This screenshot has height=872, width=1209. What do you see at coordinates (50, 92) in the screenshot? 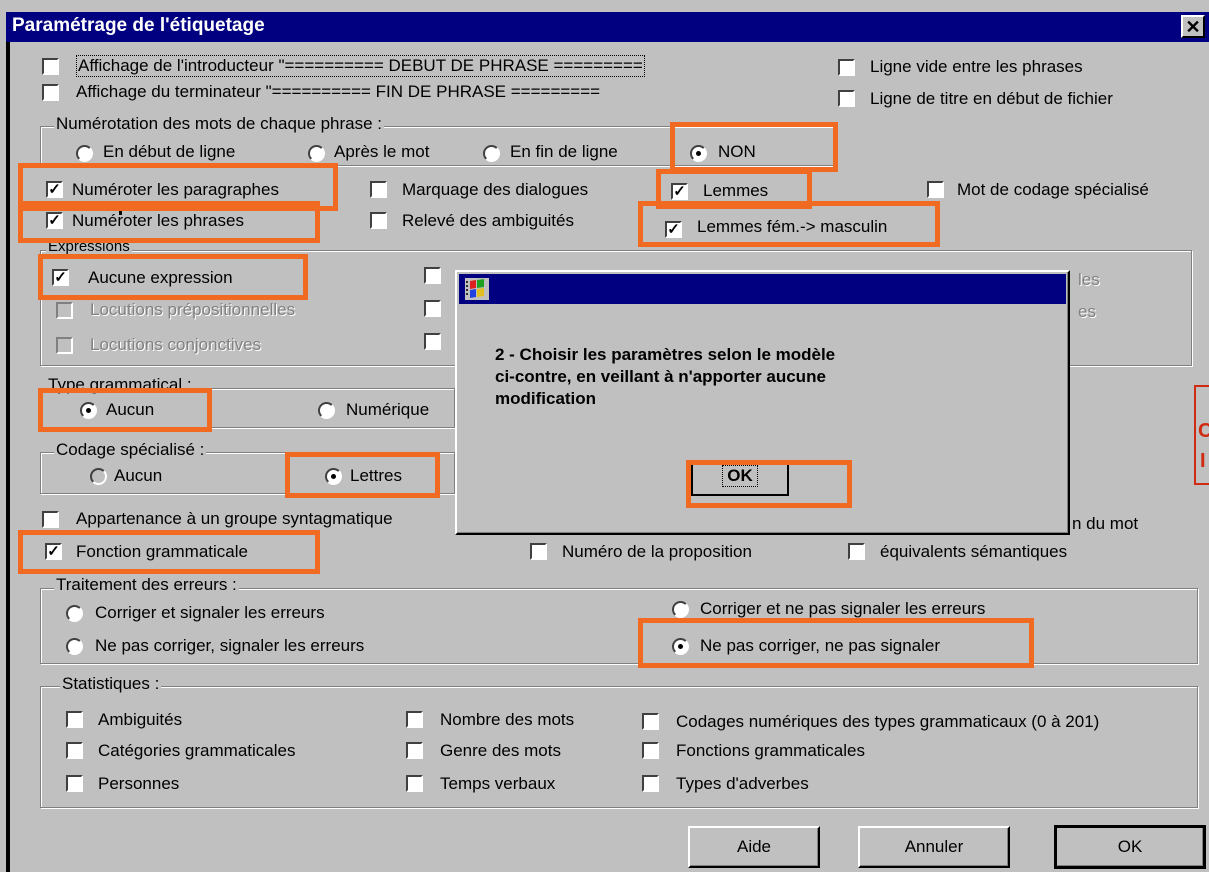
I see `term-checkbox` at bounding box center [50, 92].